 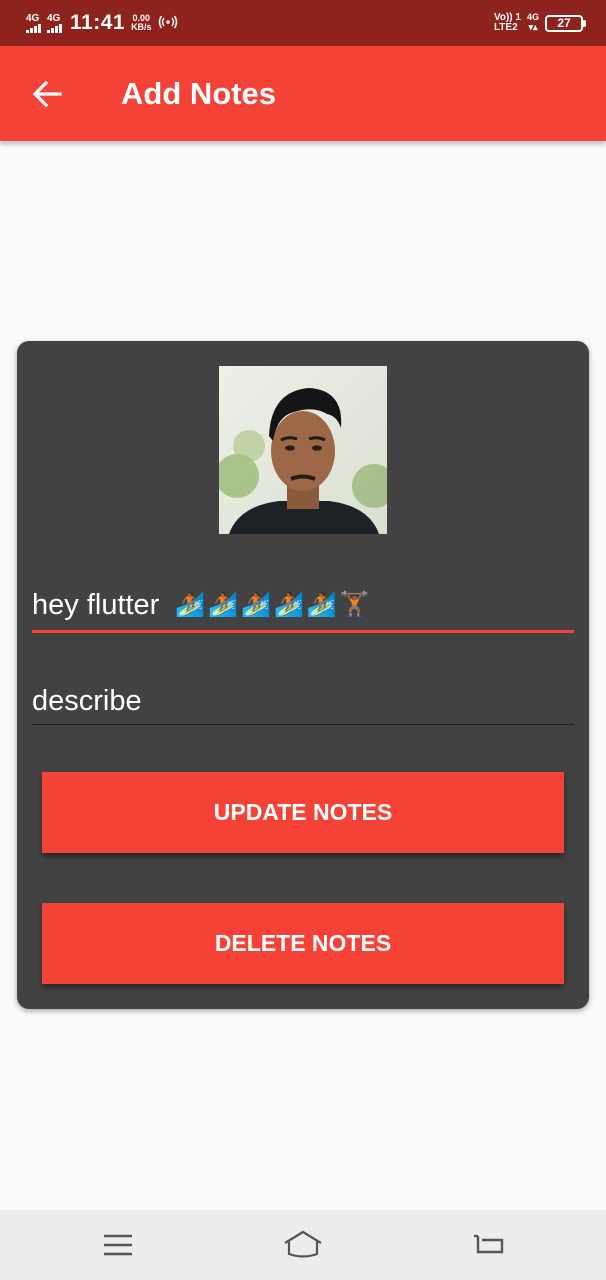 What do you see at coordinates (96, 605) in the screenshot?
I see `title-input-value: hey flutter` at bounding box center [96, 605].